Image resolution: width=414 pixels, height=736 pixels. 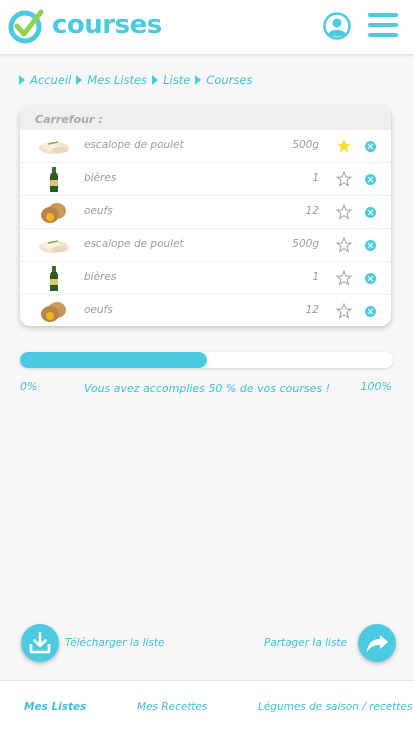 I want to click on progress-fill, so click(x=113, y=360).